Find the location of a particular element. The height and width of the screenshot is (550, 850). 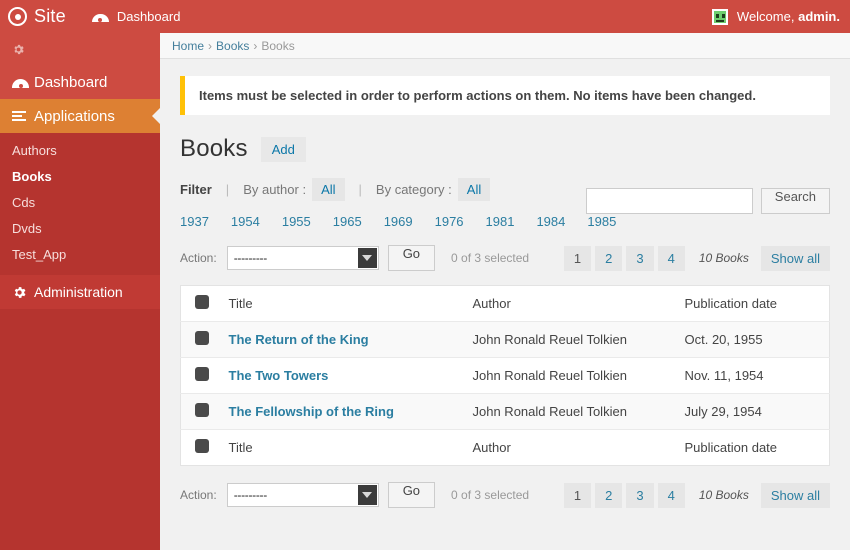

row-publication-date-cell: July 29, 1954 is located at coordinates (753, 411).